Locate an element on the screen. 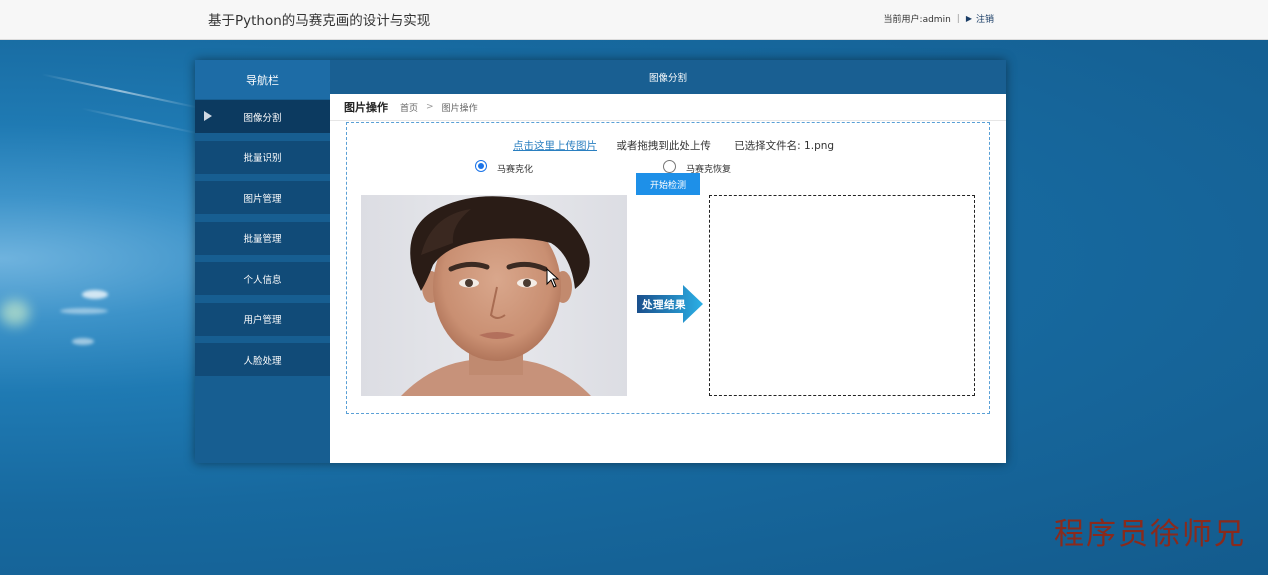 The height and width of the screenshot is (575, 1268). radio-mosaic-label: 马赛克化 is located at coordinates (515, 170).